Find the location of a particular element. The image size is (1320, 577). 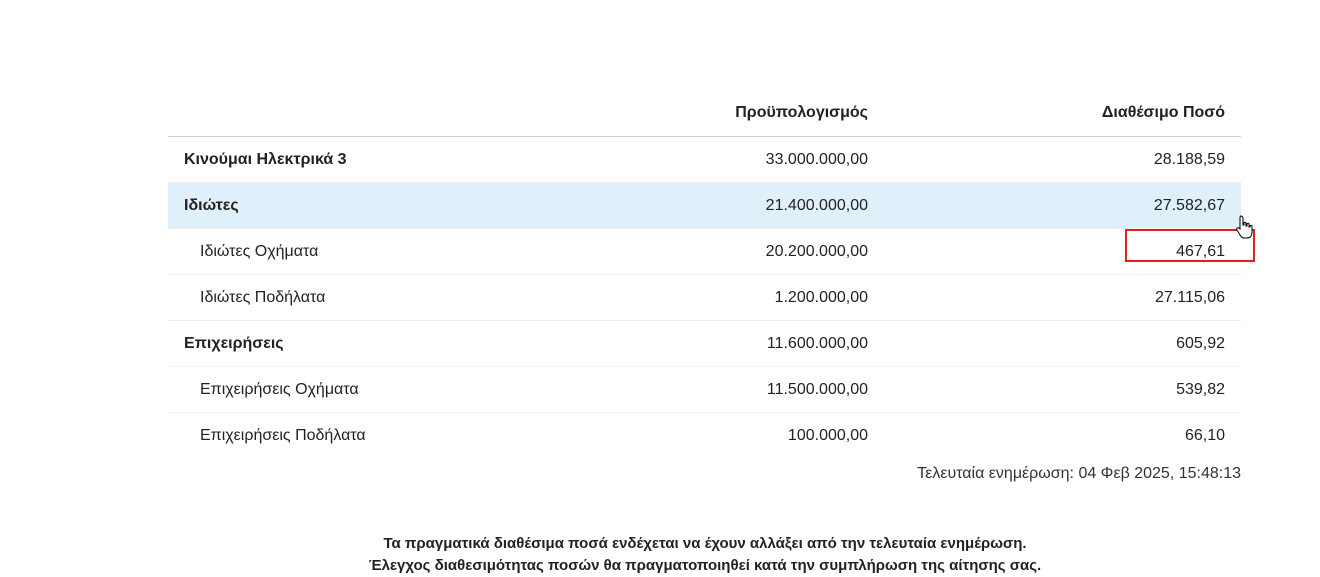

row-available: 539,82 is located at coordinates (1054, 389).